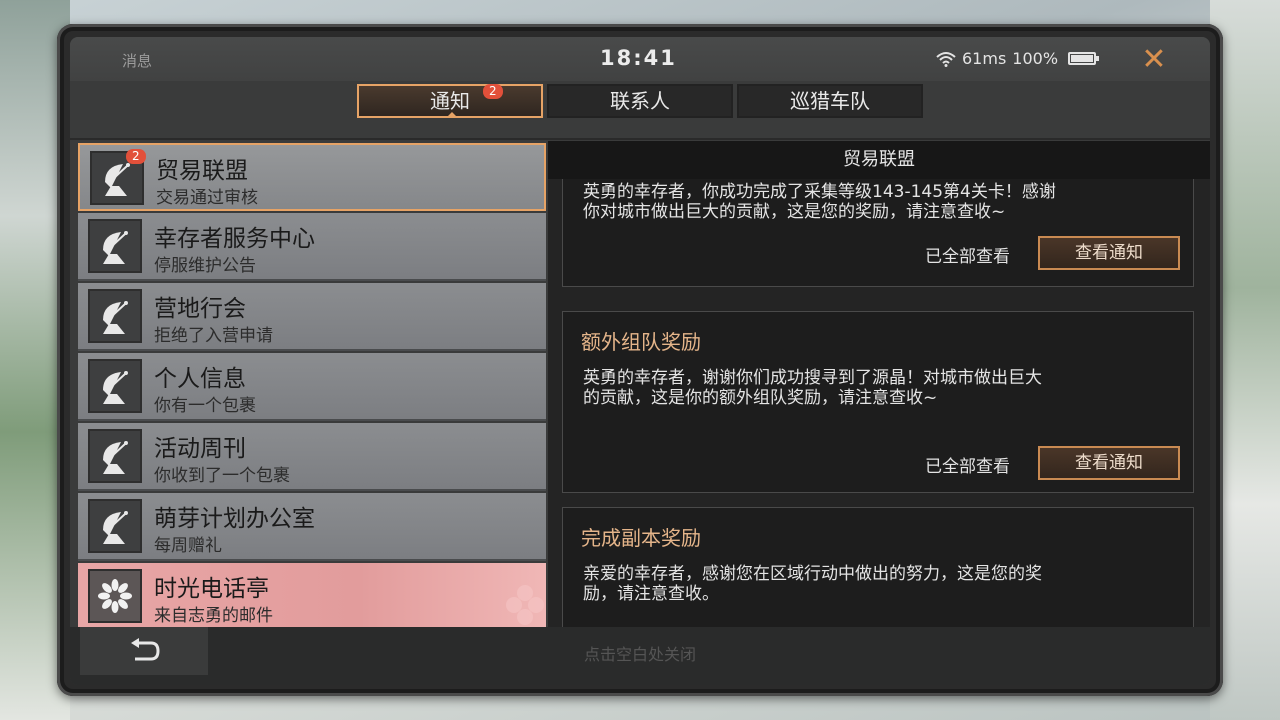 The height and width of the screenshot is (720, 1280). I want to click on tab-label: 通知, so click(450, 101).